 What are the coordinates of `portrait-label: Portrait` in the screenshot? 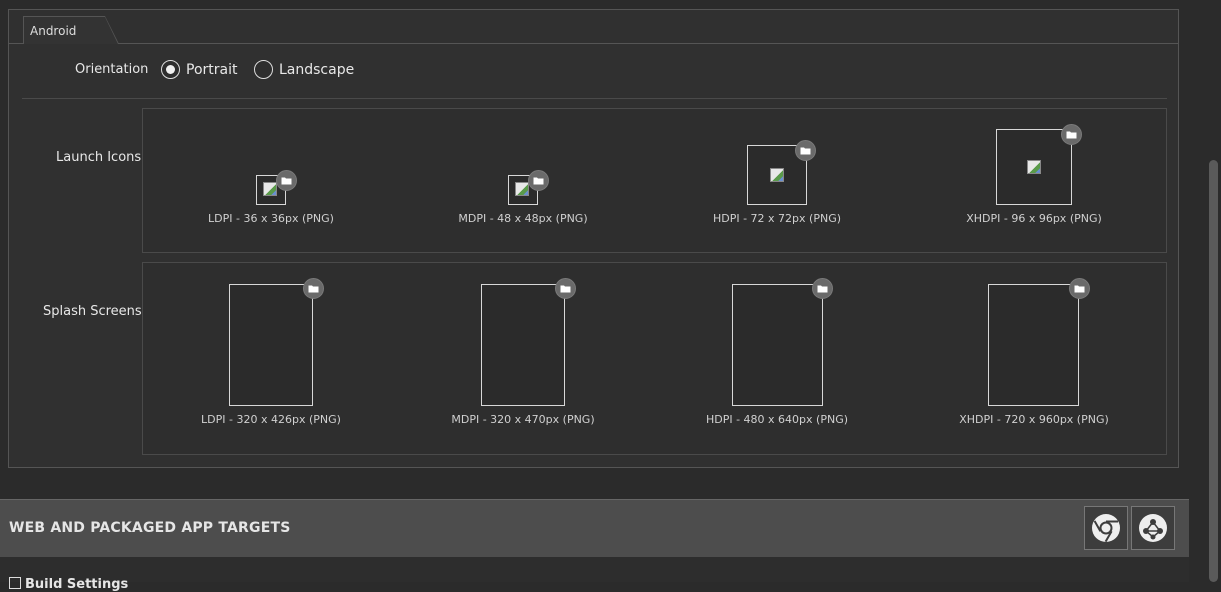 It's located at (212, 69).